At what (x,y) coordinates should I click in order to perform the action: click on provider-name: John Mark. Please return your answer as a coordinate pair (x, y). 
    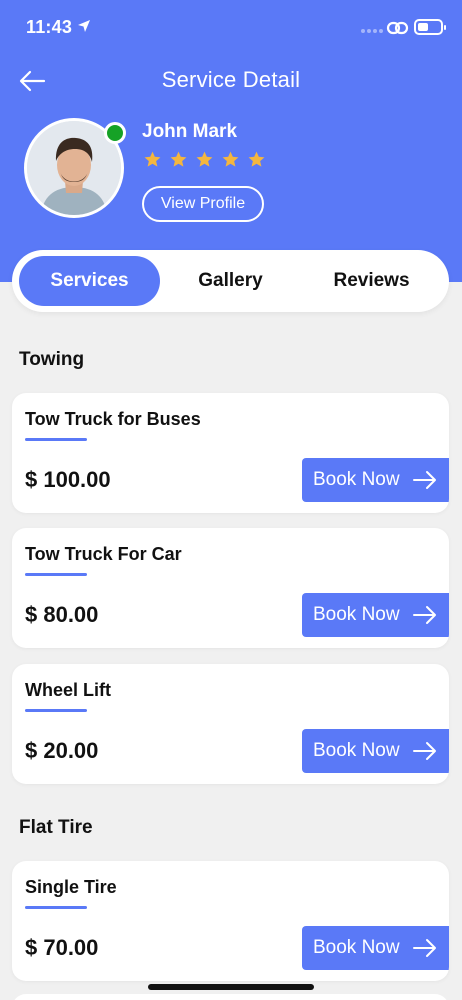
    Looking at the image, I should click on (190, 131).